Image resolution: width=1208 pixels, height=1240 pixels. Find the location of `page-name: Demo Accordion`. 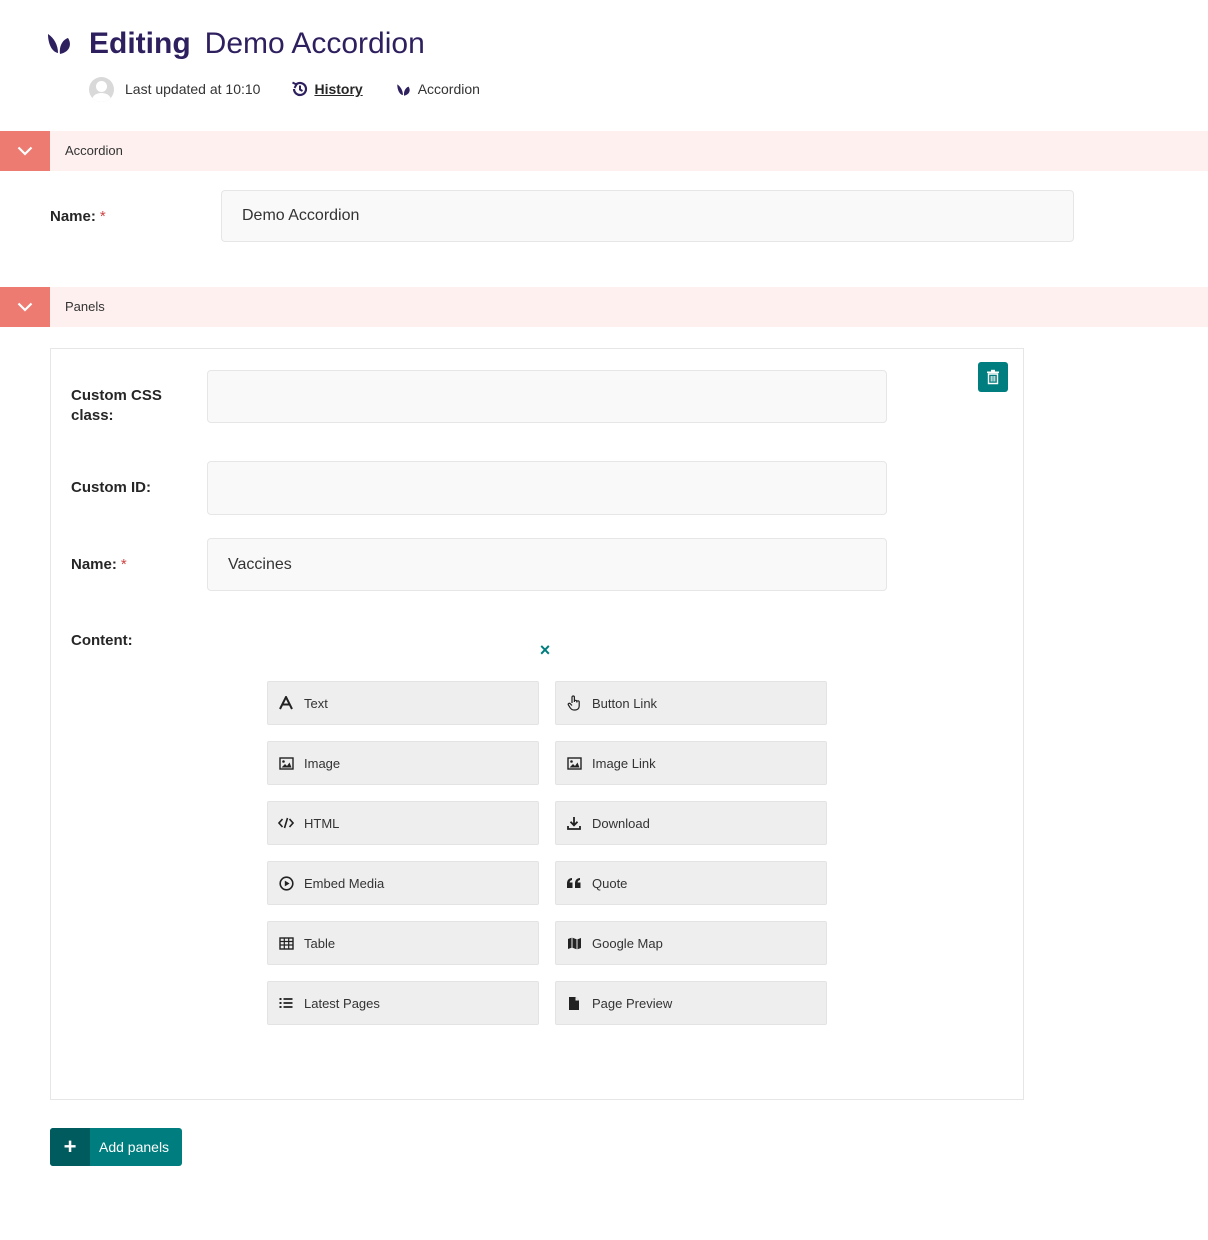

page-name: Demo Accordion is located at coordinates (314, 43).